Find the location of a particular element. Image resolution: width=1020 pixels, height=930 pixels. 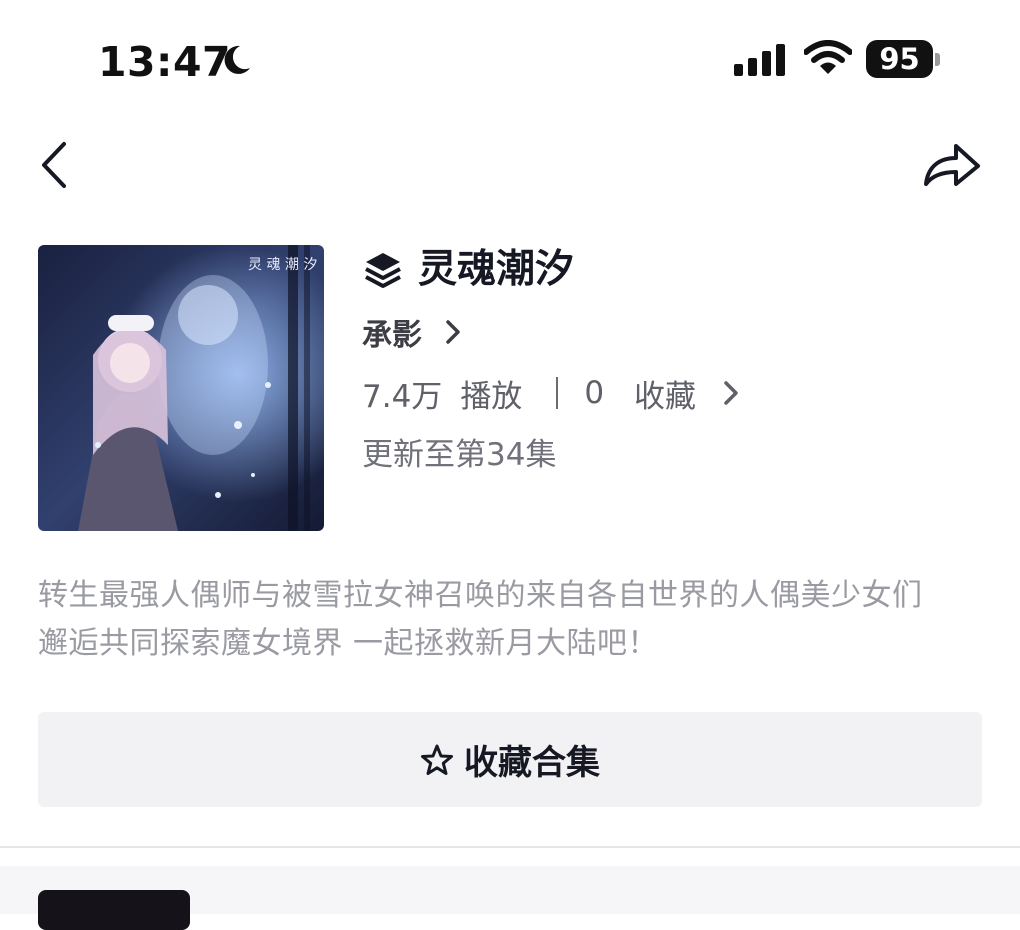

author-name: 承影 is located at coordinates (392, 335).